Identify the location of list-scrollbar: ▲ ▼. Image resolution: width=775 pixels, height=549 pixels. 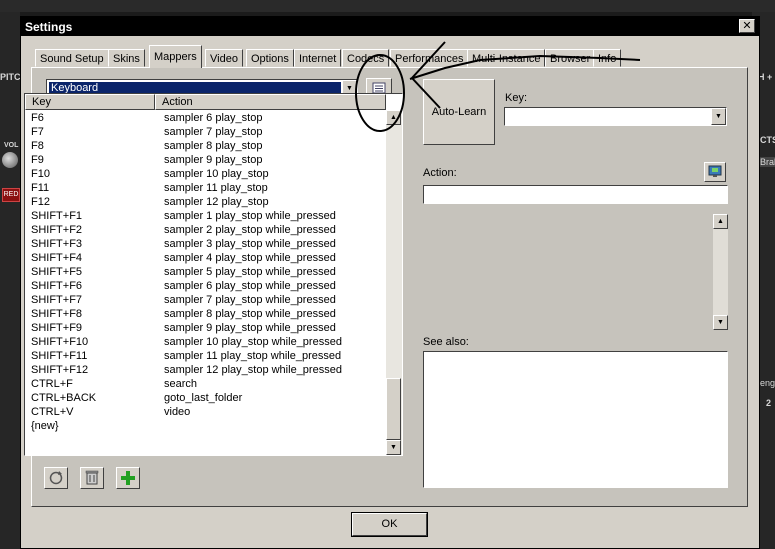
(394, 282).